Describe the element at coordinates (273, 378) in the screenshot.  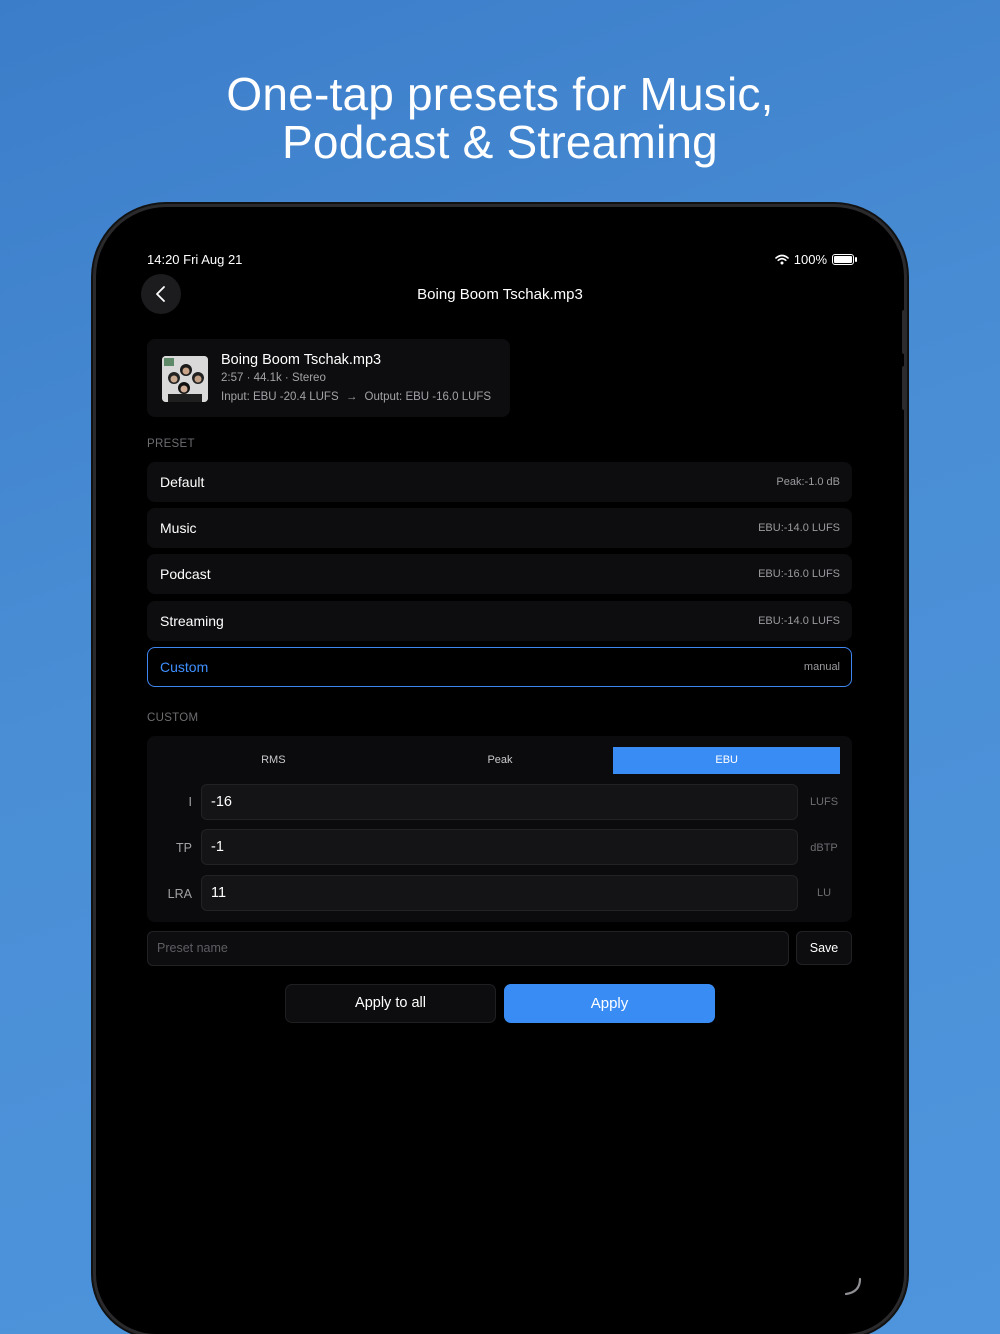
I see `file-meta: 2:57 · 44.1k · Stereo` at that location.